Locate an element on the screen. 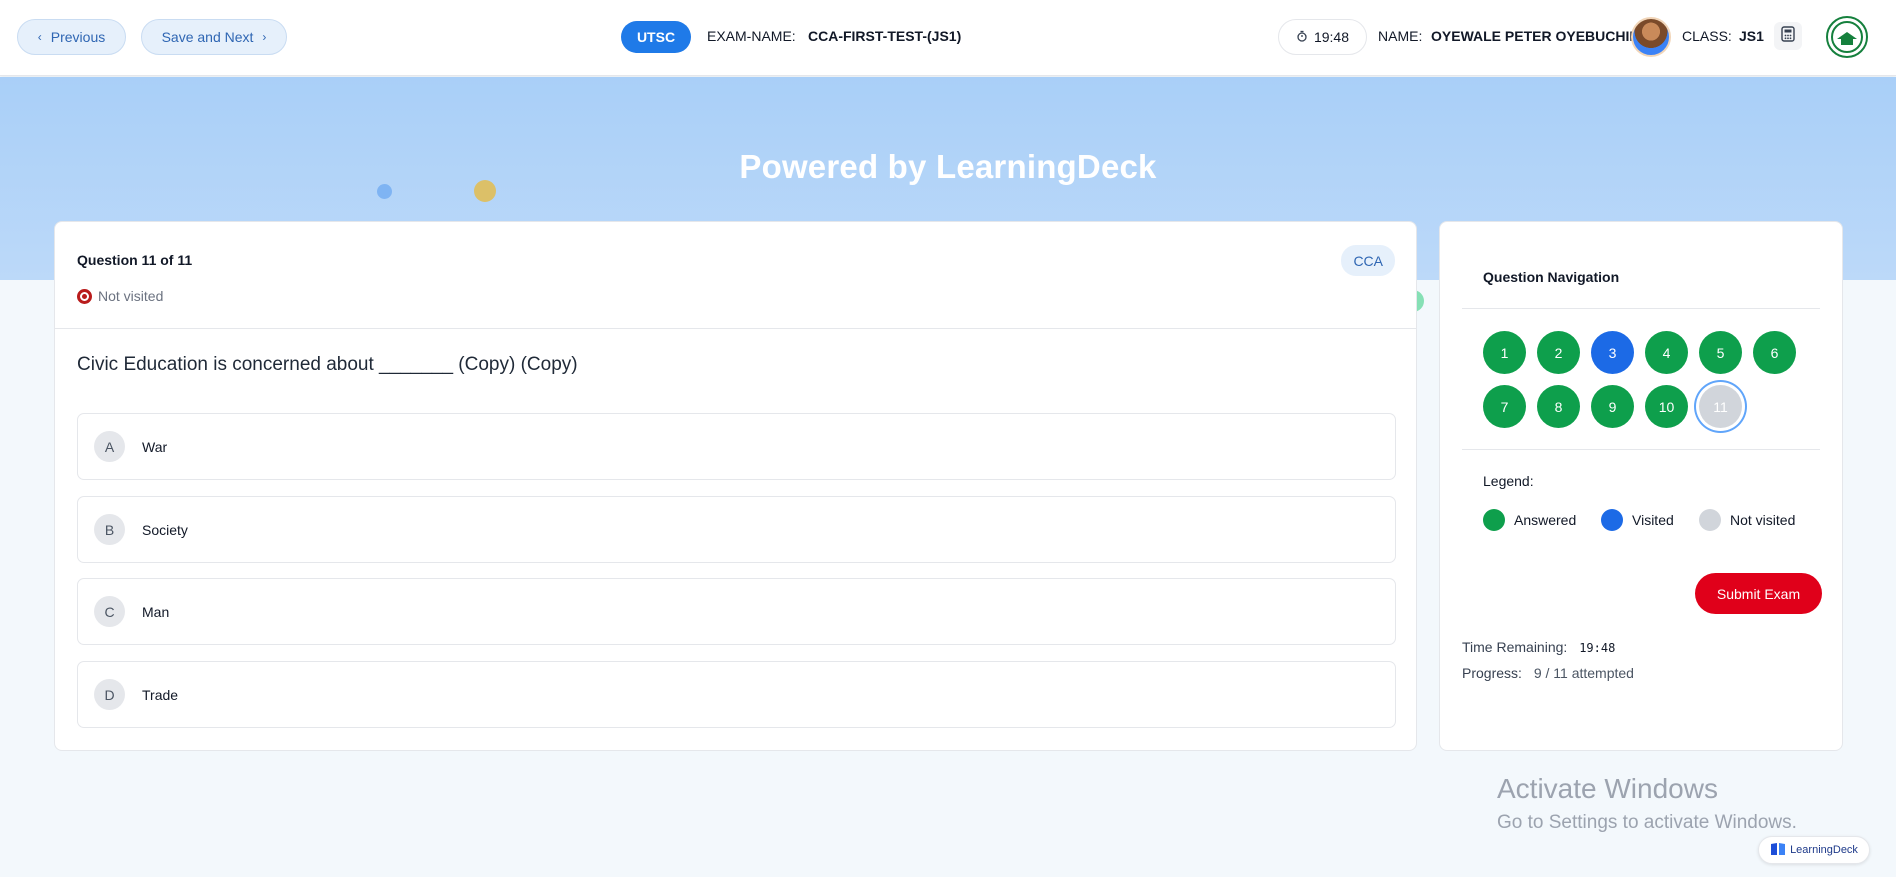  option-text: Society is located at coordinates (165, 529).